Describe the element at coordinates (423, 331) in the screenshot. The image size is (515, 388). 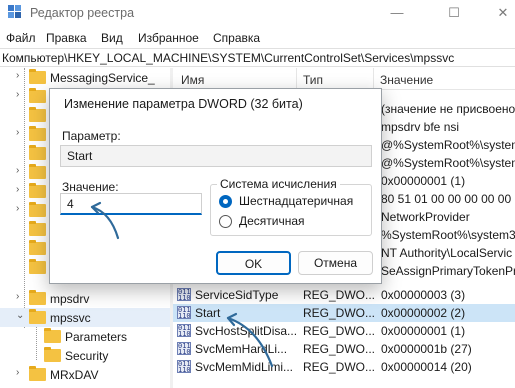
I see `value-data: 0x00000001 (1)` at that location.